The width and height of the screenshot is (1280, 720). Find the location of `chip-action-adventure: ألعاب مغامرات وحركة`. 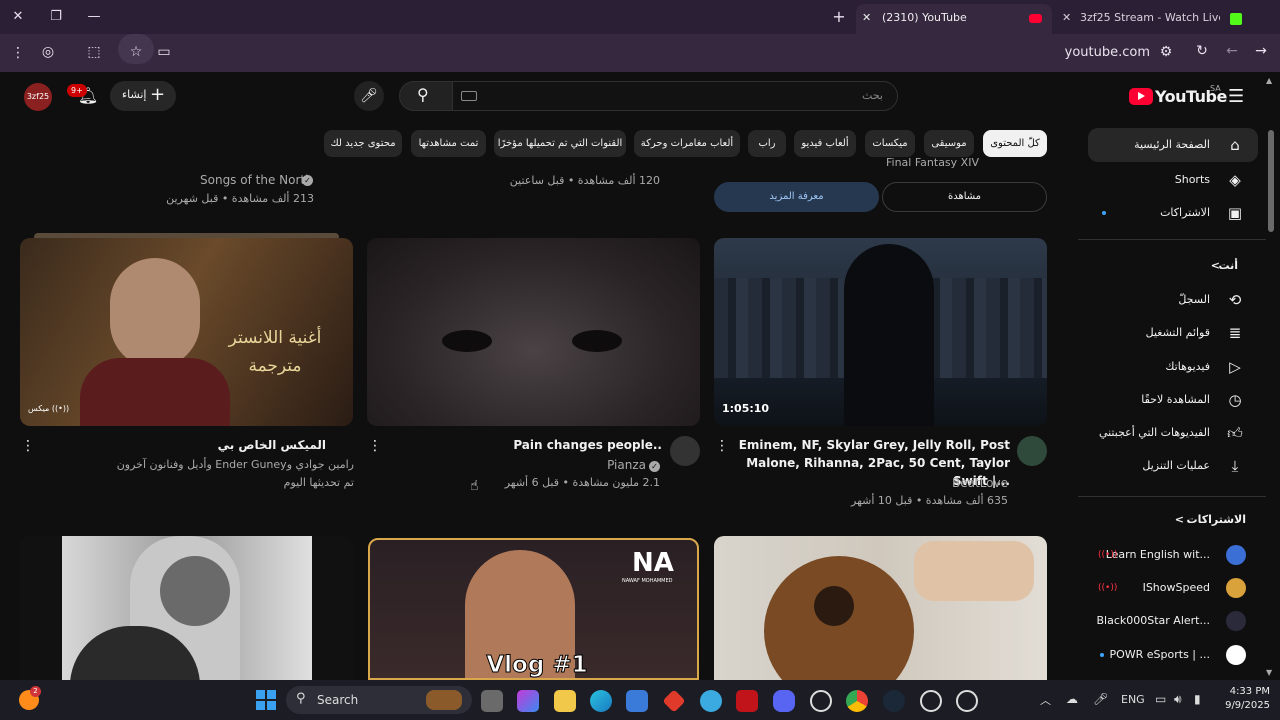

chip-action-adventure: ألعاب مغامرات وحركة is located at coordinates (687, 143).